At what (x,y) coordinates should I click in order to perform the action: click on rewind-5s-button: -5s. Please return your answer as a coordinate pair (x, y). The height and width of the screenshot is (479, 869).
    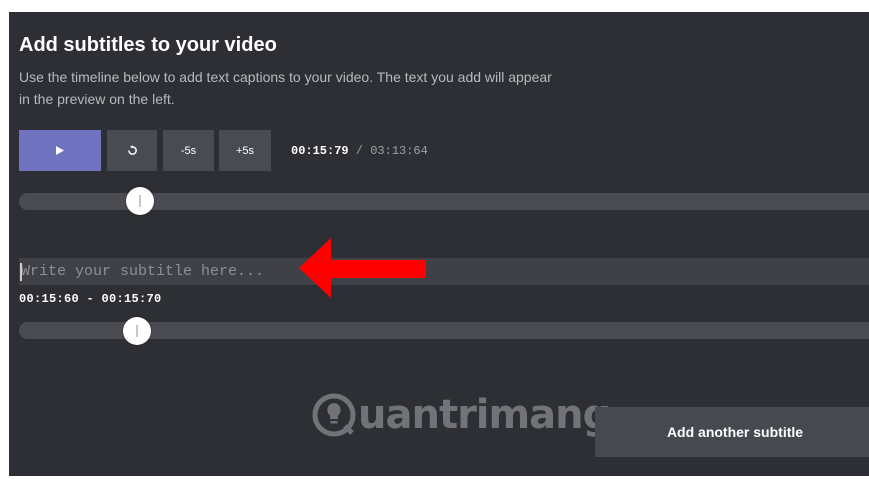
    Looking at the image, I should click on (188, 150).